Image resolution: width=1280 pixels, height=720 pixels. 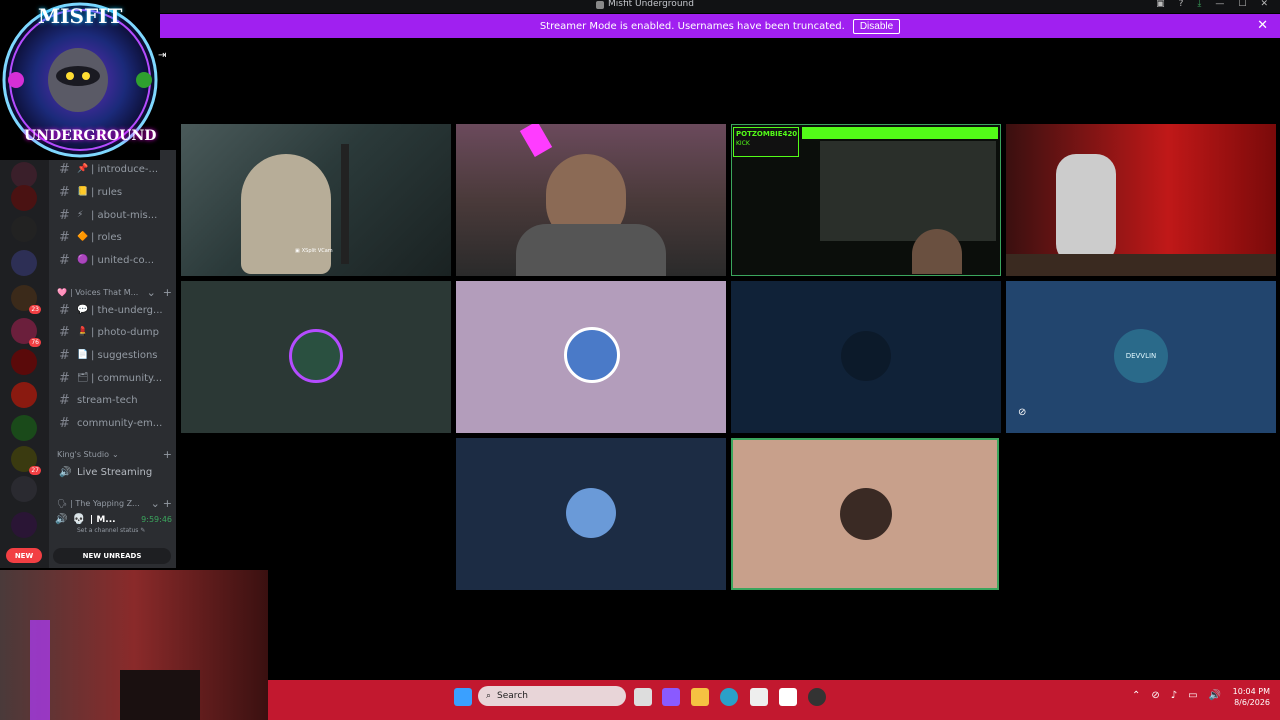 What do you see at coordinates (112, 472) in the screenshot?
I see `voice-channel-live-streaming: 🔊 Live Streaming` at bounding box center [112, 472].